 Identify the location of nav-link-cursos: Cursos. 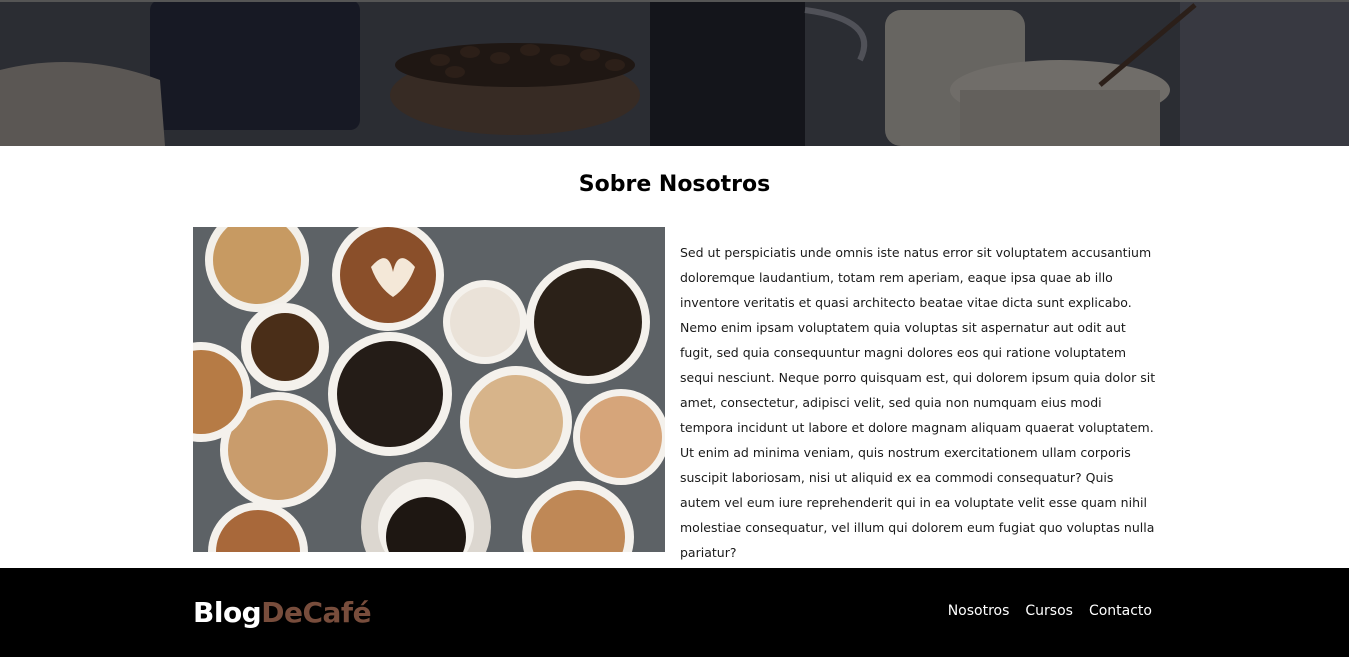
(1049, 611).